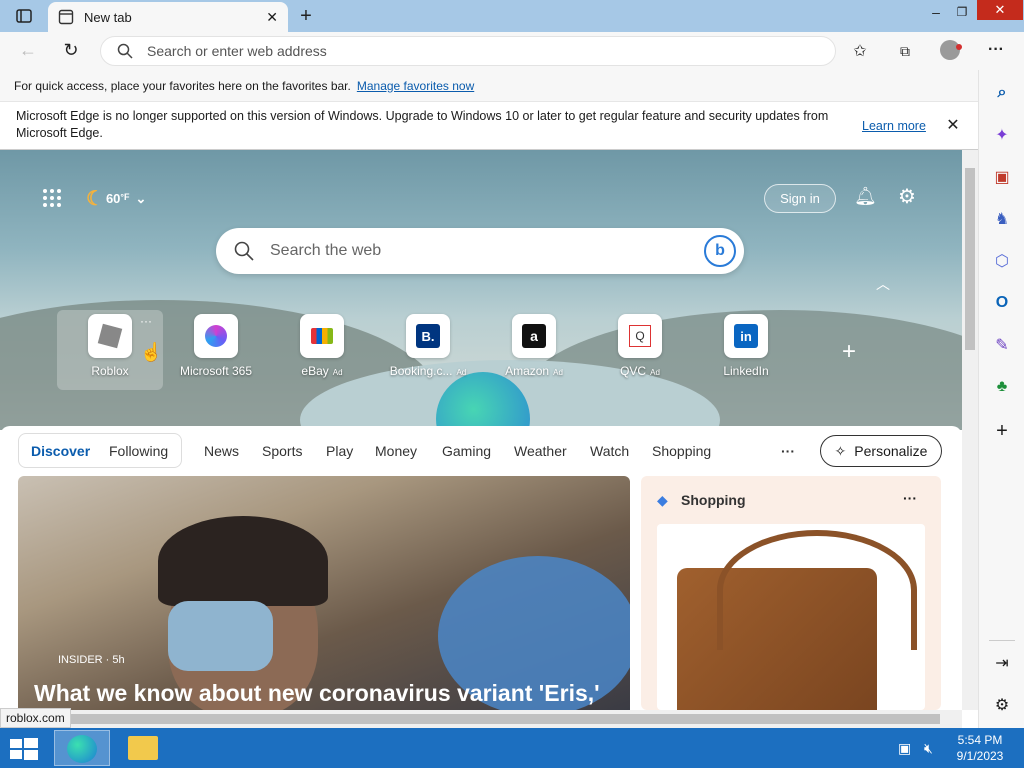  I want to click on settings-more-icon: ···, so click(996, 50).